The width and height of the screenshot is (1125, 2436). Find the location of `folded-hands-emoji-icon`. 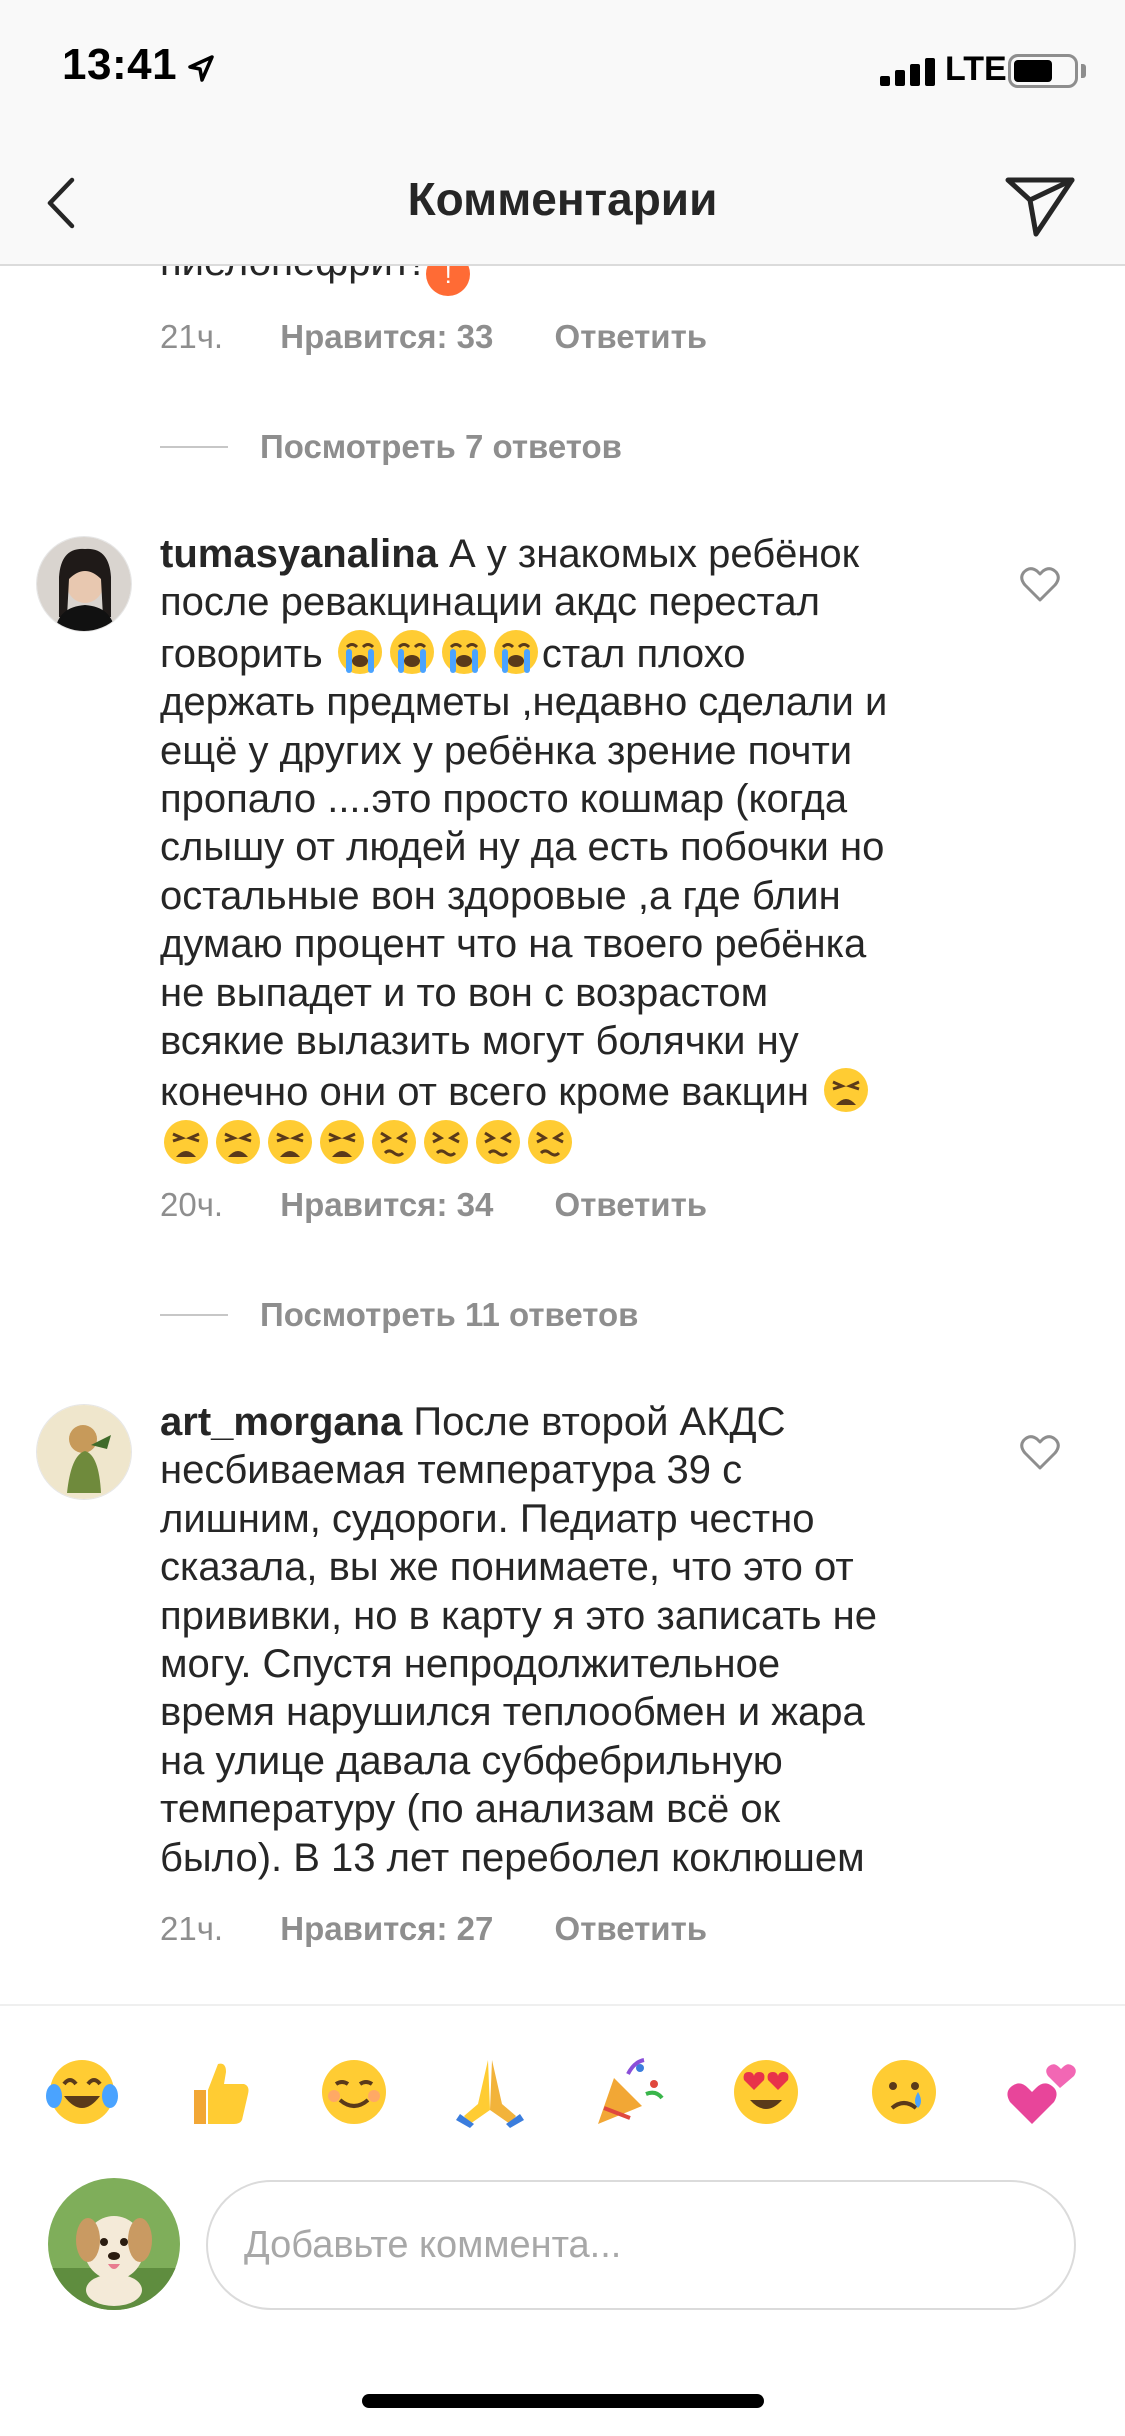

folded-hands-emoji-icon is located at coordinates (490, 2092).